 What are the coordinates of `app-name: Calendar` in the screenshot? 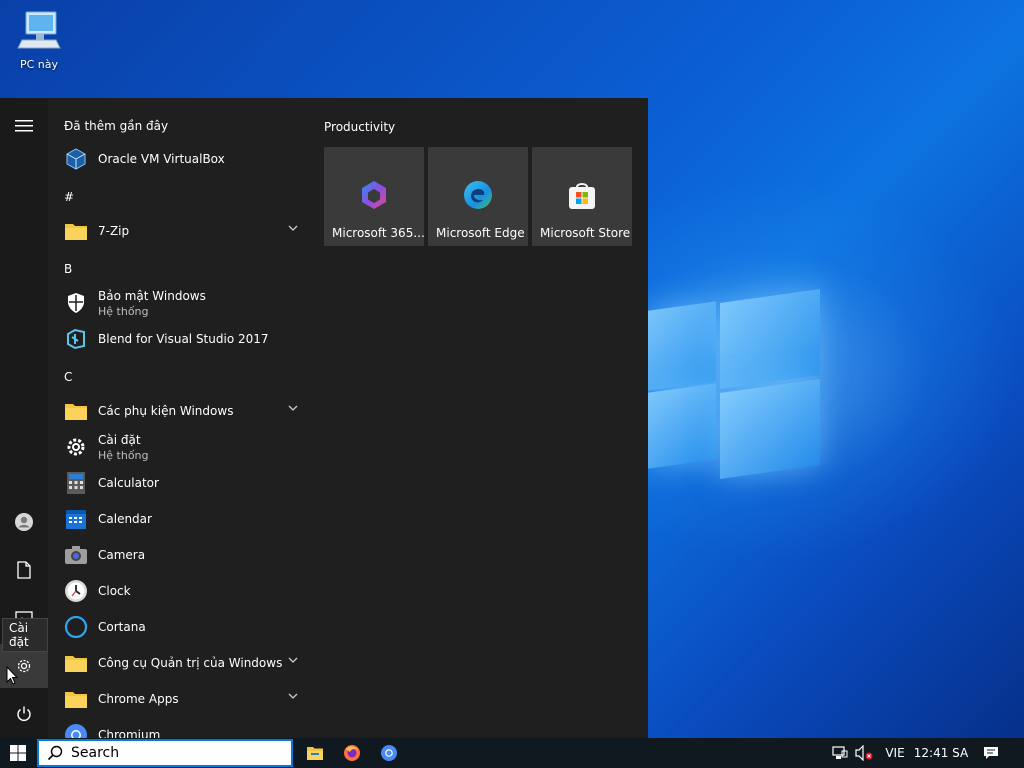 It's located at (125, 519).